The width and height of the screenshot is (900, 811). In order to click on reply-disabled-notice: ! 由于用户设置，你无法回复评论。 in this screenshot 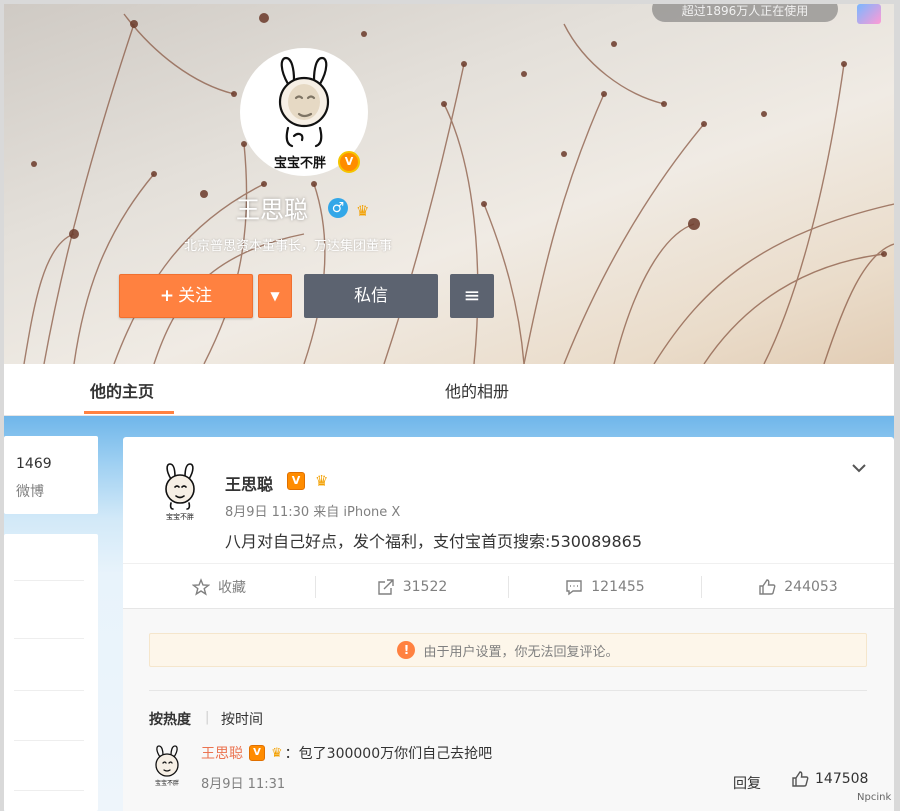, I will do `click(508, 650)`.